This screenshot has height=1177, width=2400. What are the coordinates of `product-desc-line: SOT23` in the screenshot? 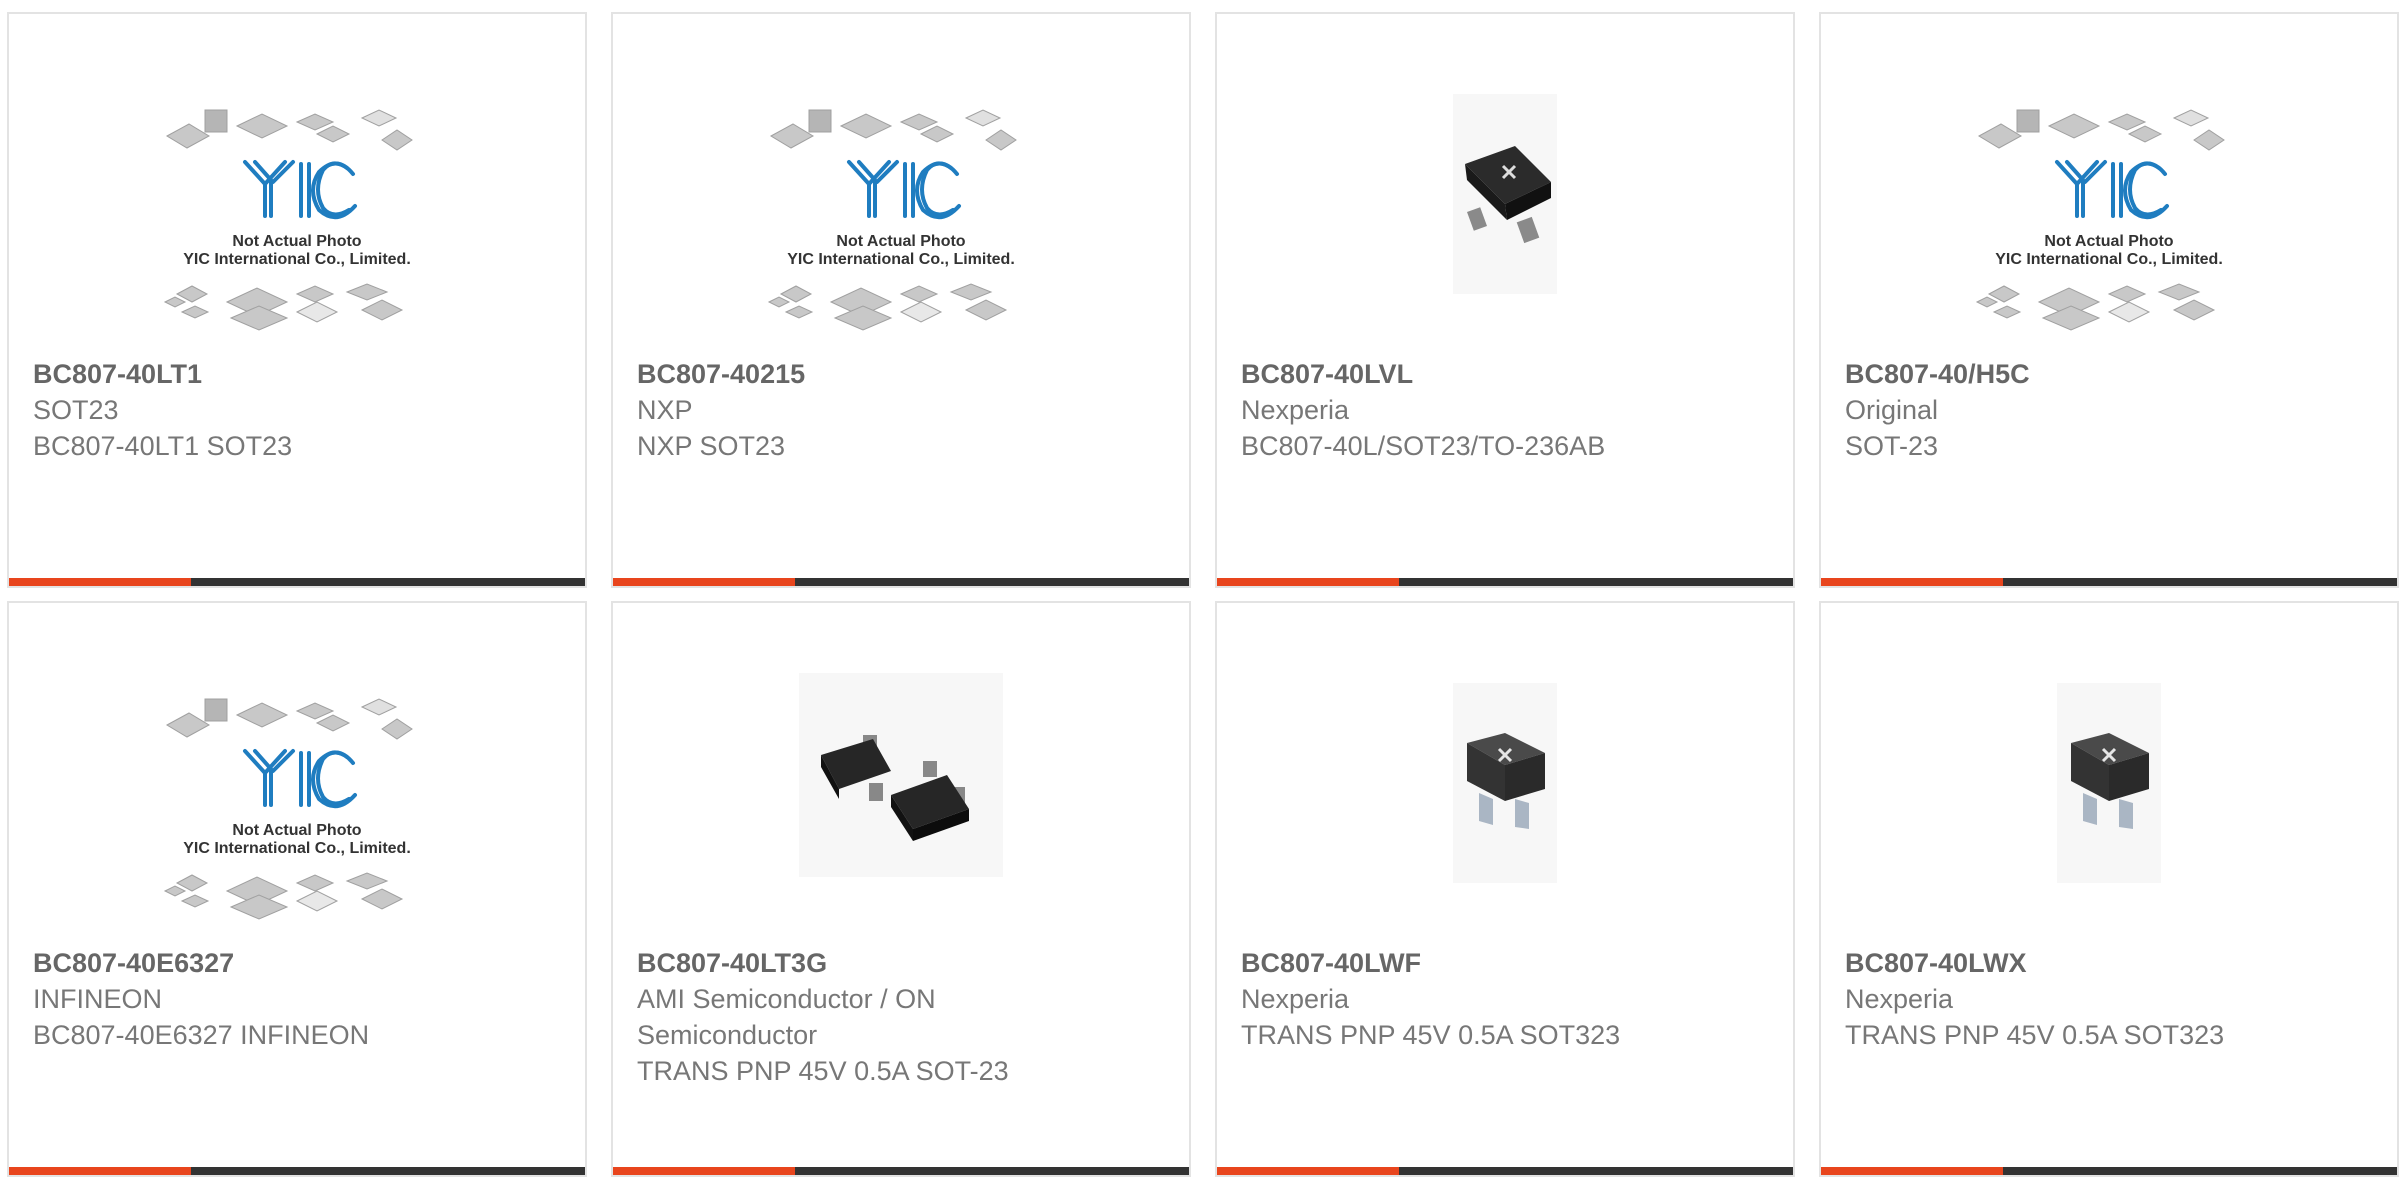 It's located at (76, 410).